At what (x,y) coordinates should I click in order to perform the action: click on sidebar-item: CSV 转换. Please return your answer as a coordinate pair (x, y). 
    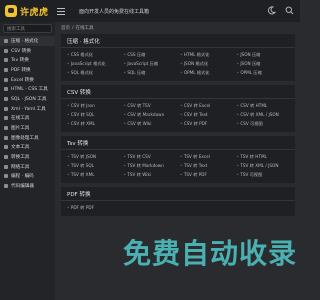
    Looking at the image, I should click on (27, 51).